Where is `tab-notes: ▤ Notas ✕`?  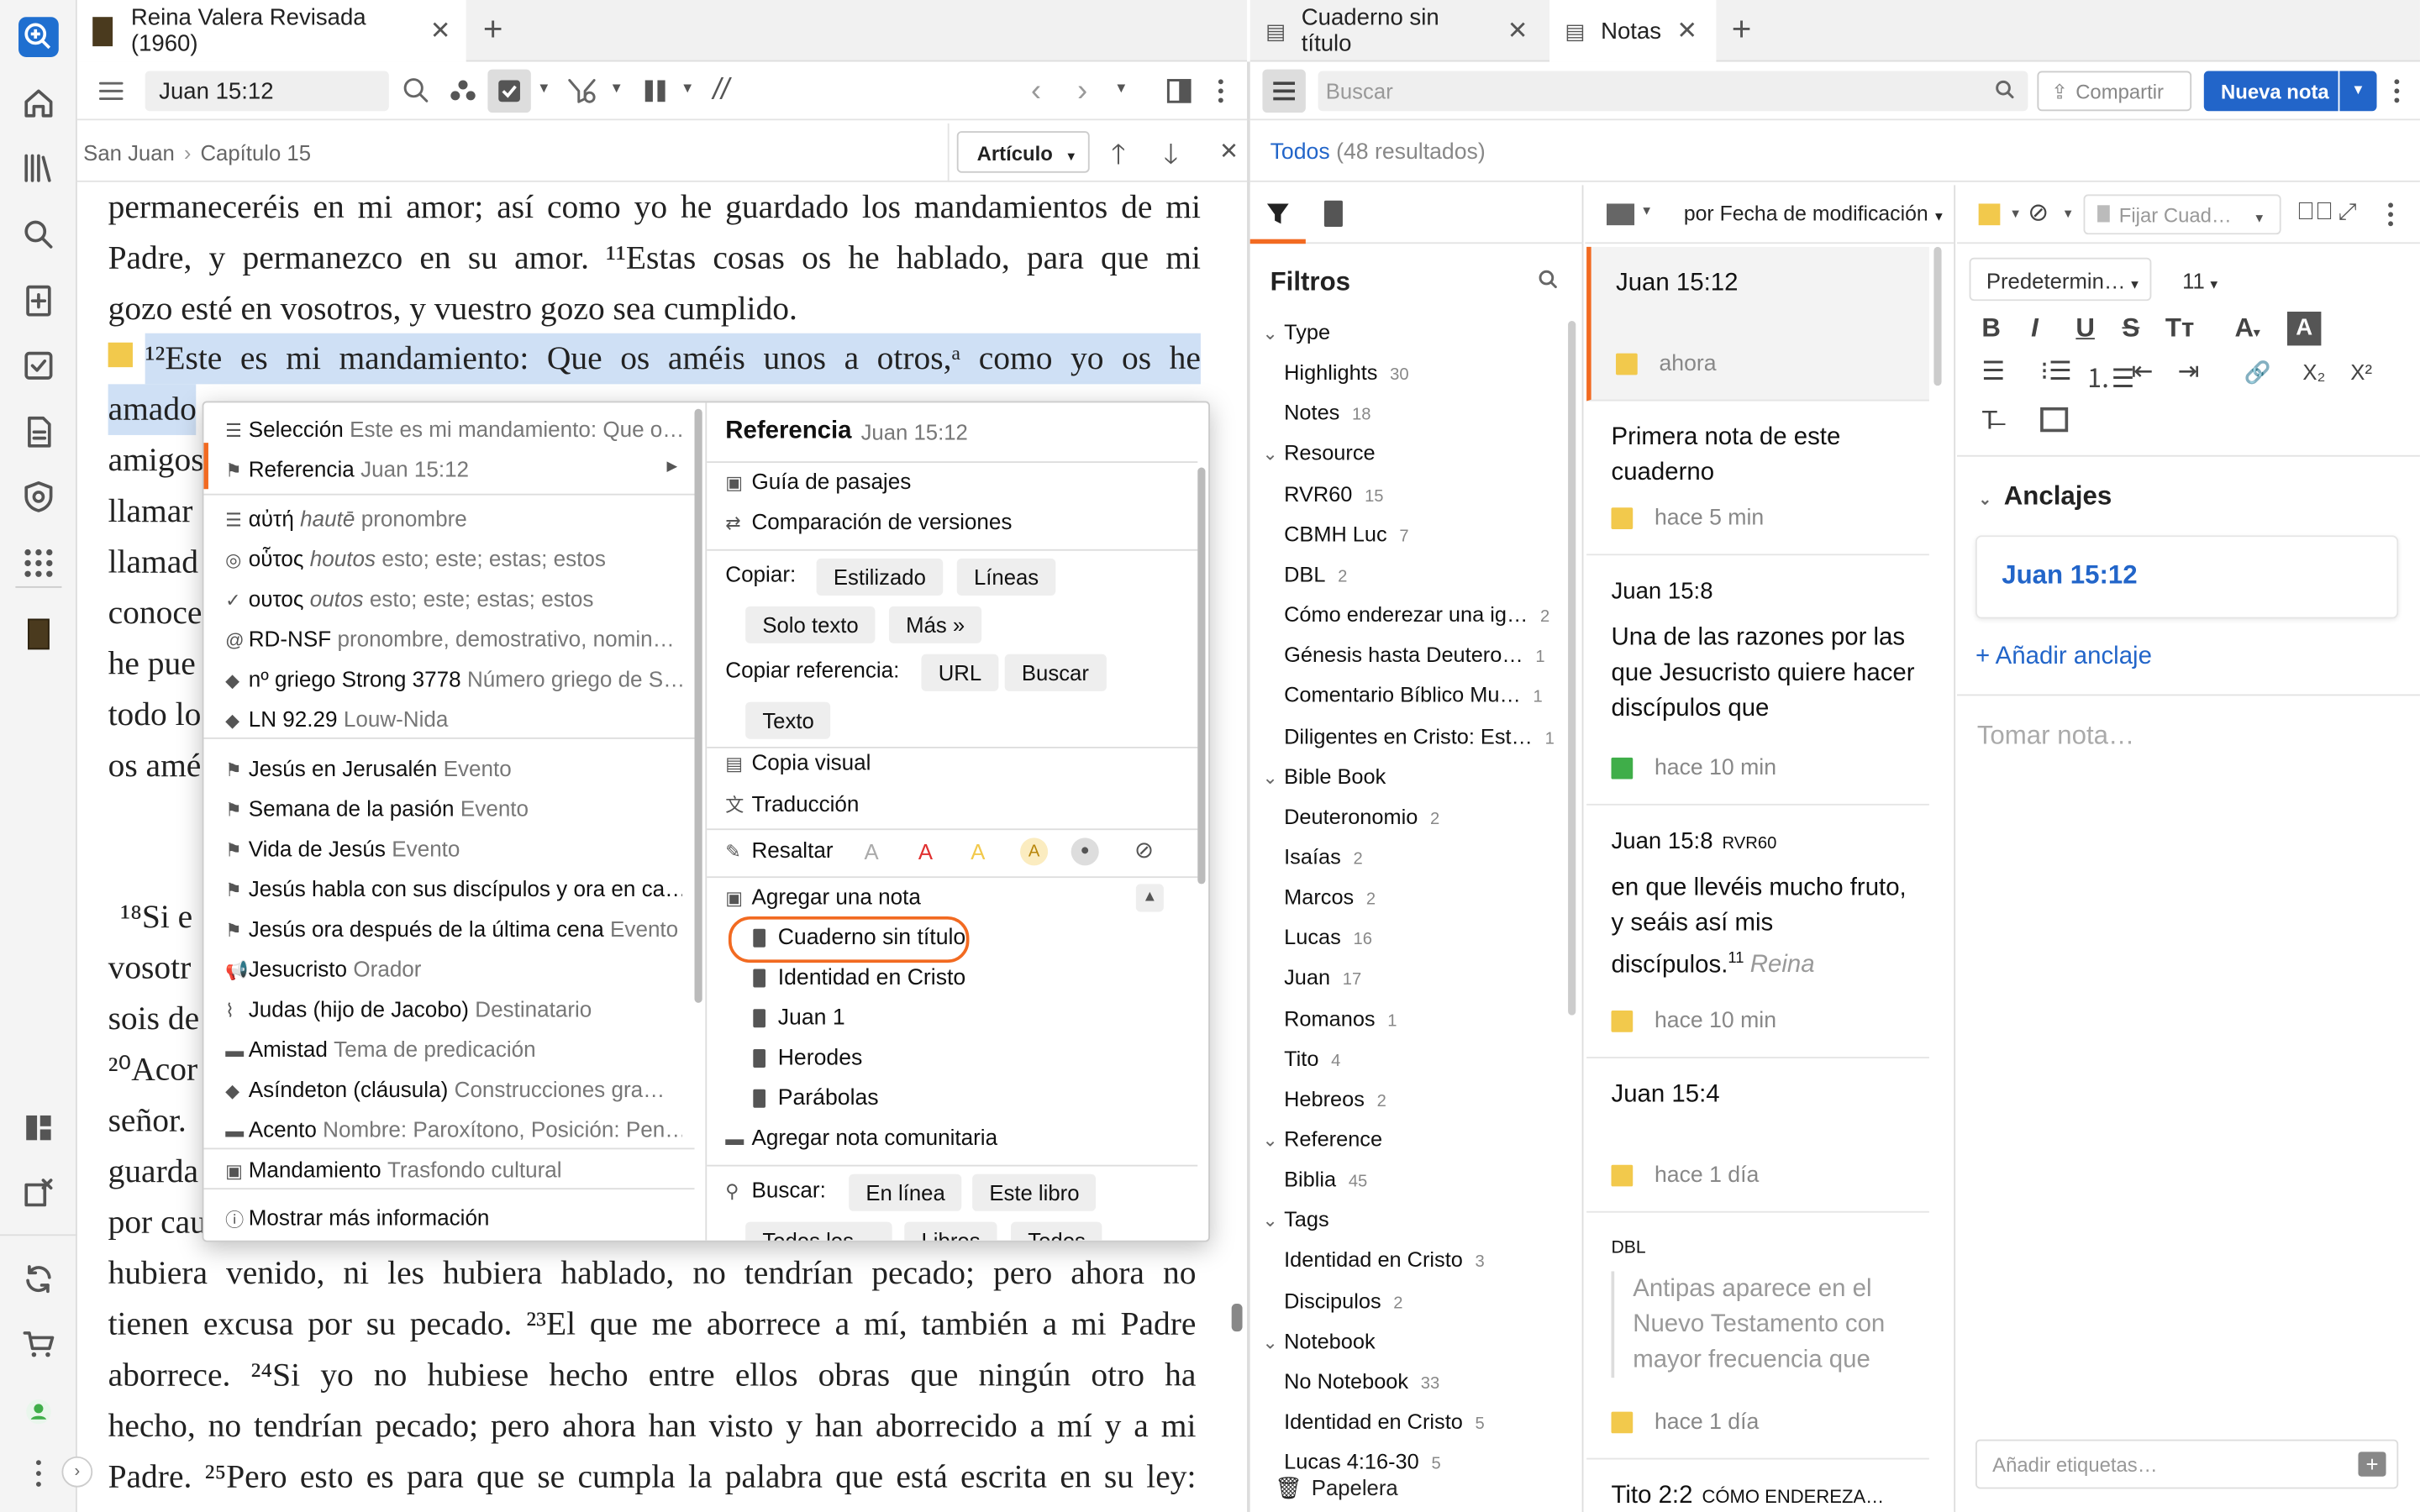 tab-notes: ▤ Notas ✕ is located at coordinates (1633, 31).